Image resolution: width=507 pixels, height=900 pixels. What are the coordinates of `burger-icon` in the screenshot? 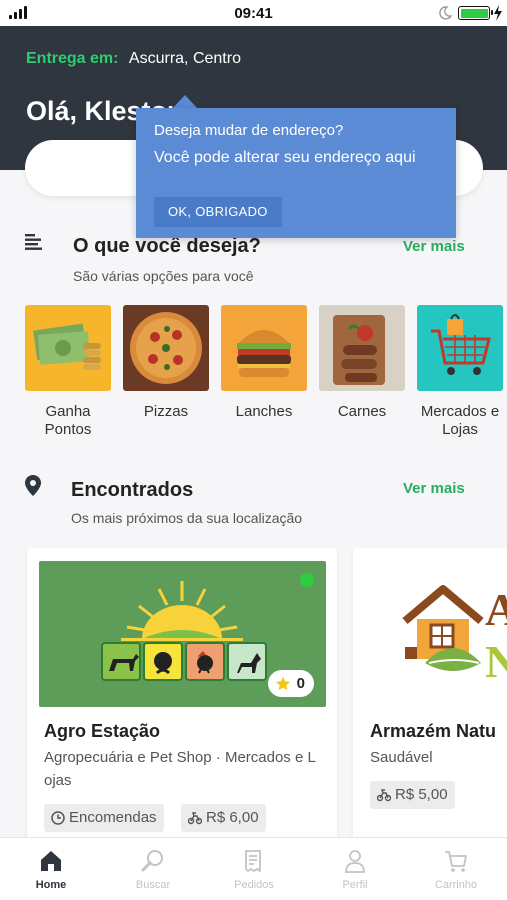 It's located at (264, 348).